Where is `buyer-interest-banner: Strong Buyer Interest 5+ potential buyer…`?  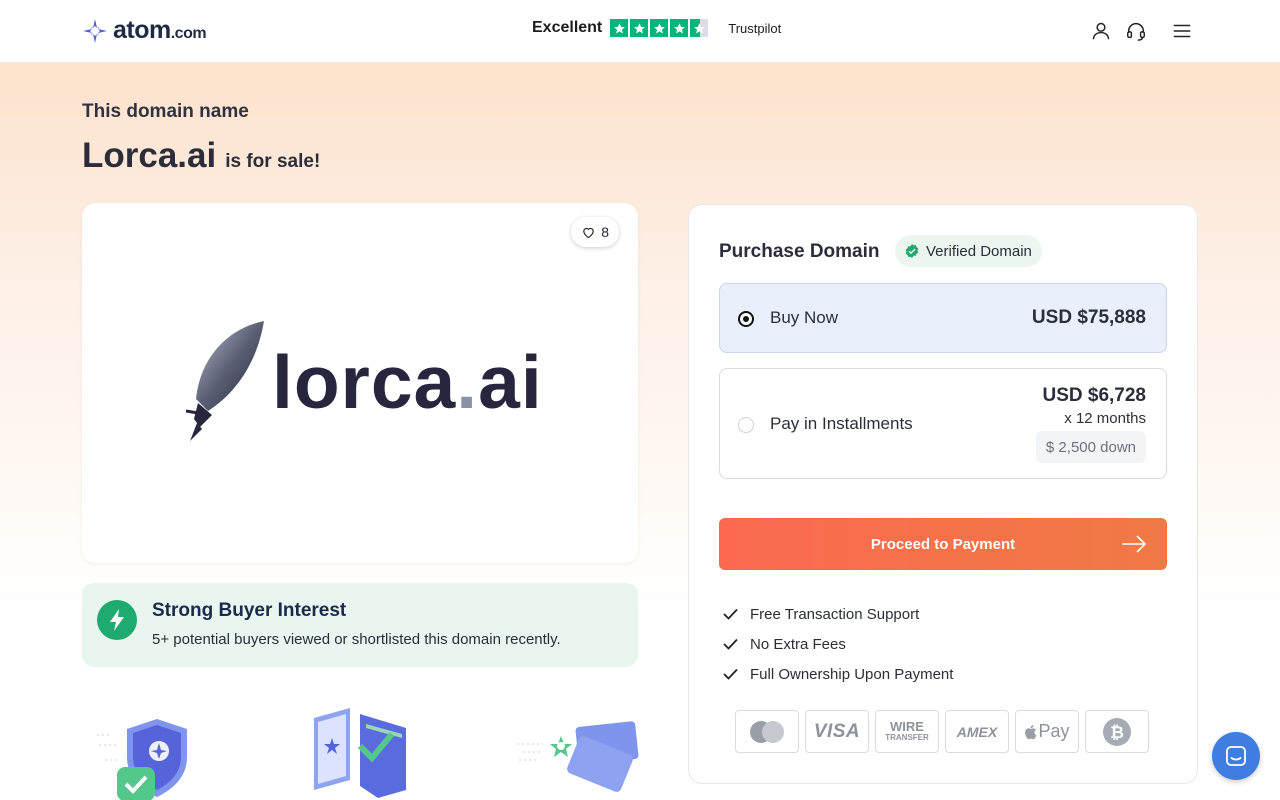 buyer-interest-banner: Strong Buyer Interest 5+ potential buyer… is located at coordinates (360, 625).